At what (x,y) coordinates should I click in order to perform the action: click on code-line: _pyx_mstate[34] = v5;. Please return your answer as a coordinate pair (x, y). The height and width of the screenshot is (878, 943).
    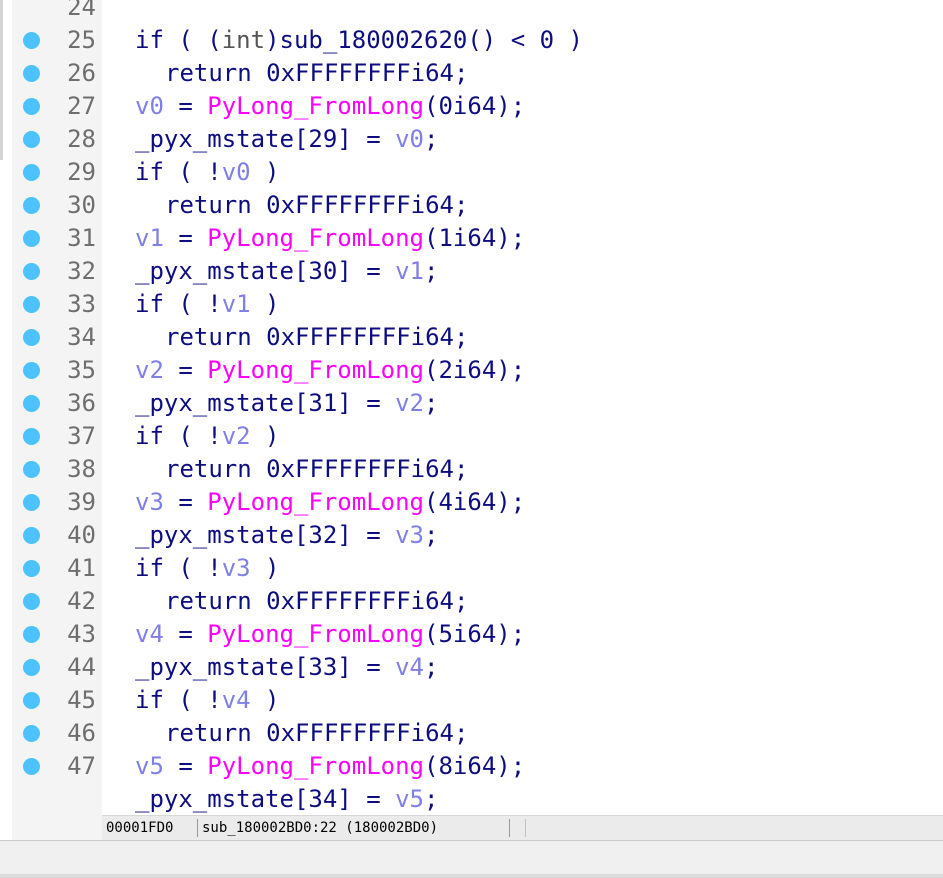
    Looking at the image, I should click on (471, 799).